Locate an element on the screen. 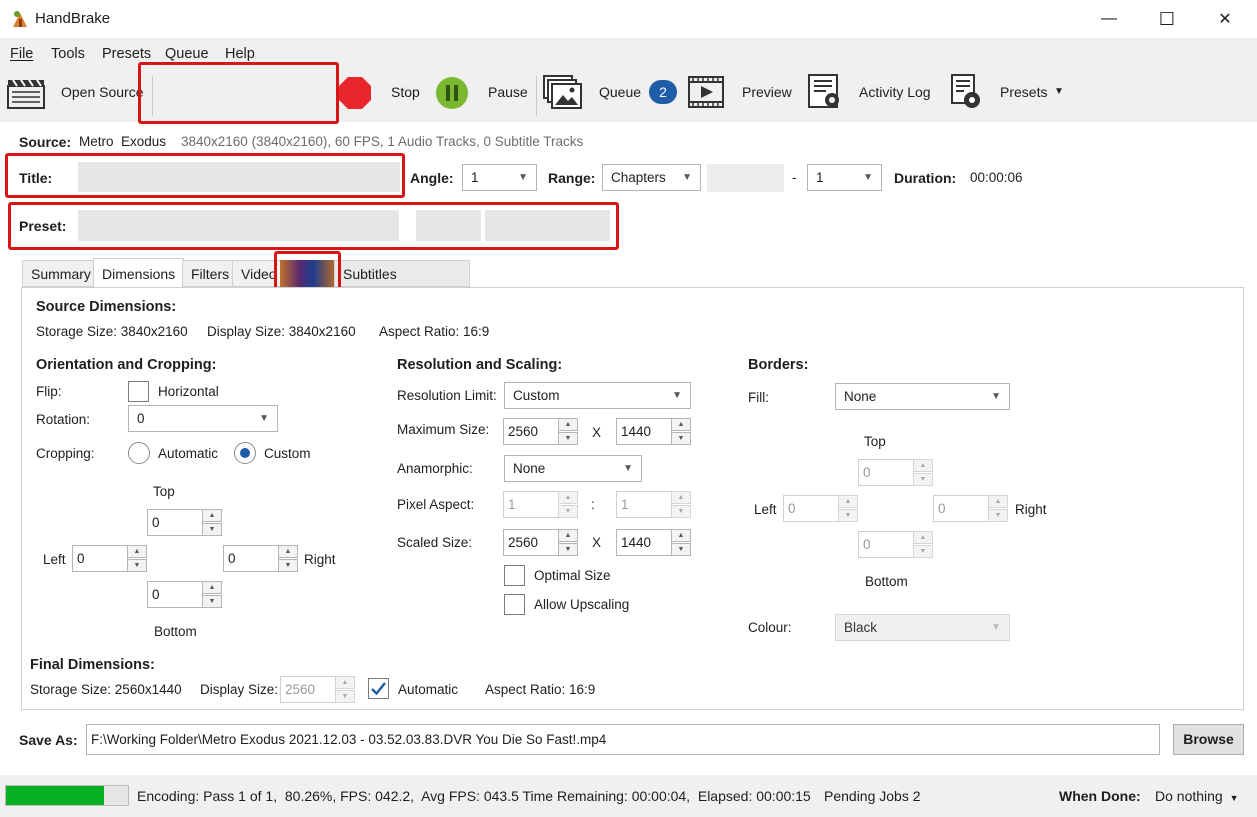  when-done-value: Do nothing is located at coordinates (1189, 796).